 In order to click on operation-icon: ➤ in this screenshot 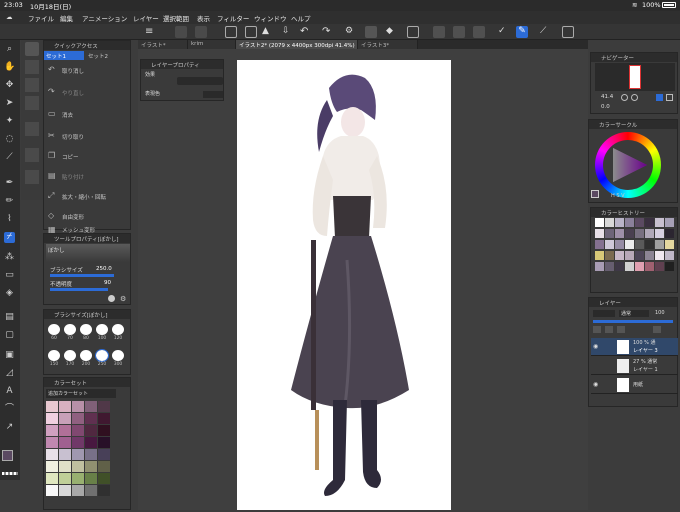, I will do `click(9, 103)`.